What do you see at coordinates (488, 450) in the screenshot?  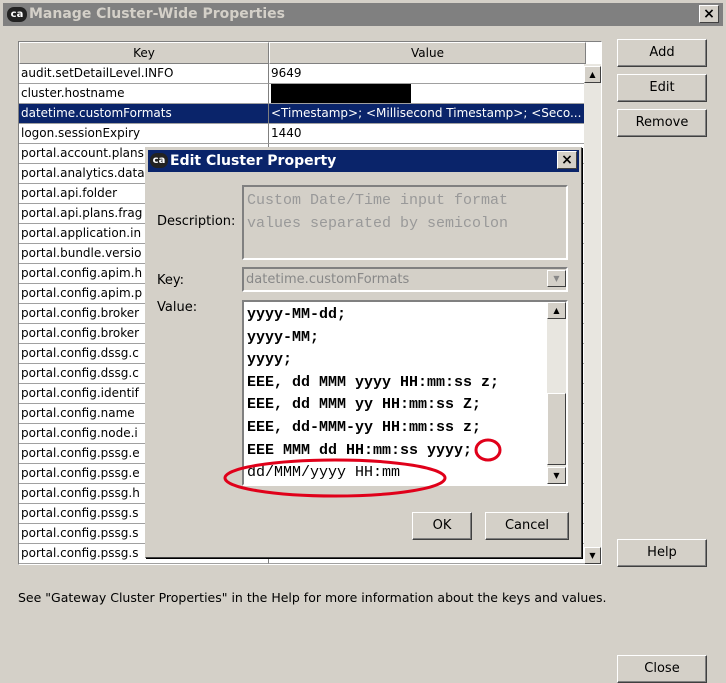 I see `annotation-circle-semicolon` at bounding box center [488, 450].